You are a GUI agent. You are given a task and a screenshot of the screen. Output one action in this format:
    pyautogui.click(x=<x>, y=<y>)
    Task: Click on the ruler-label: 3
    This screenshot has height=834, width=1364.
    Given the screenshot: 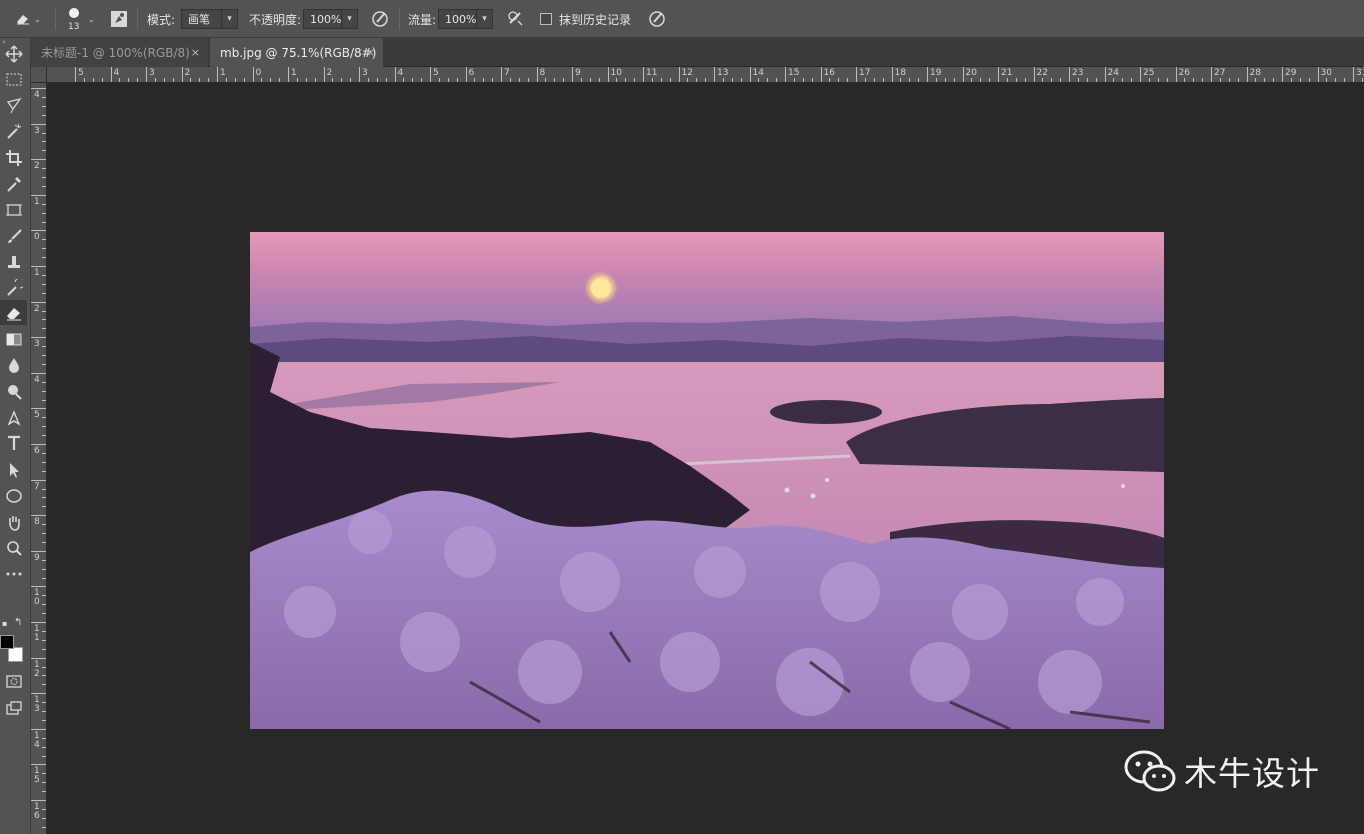 What is the action you would take?
    pyautogui.click(x=37, y=344)
    